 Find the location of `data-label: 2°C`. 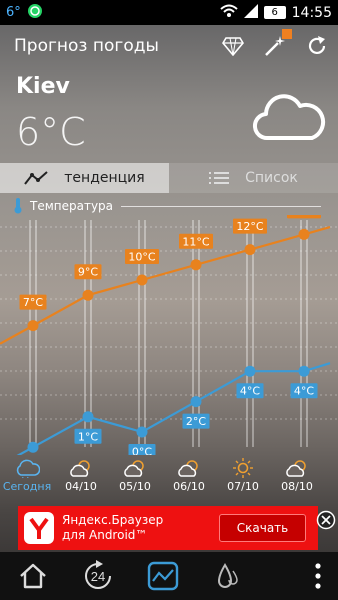

data-label: 2°C is located at coordinates (196, 421).